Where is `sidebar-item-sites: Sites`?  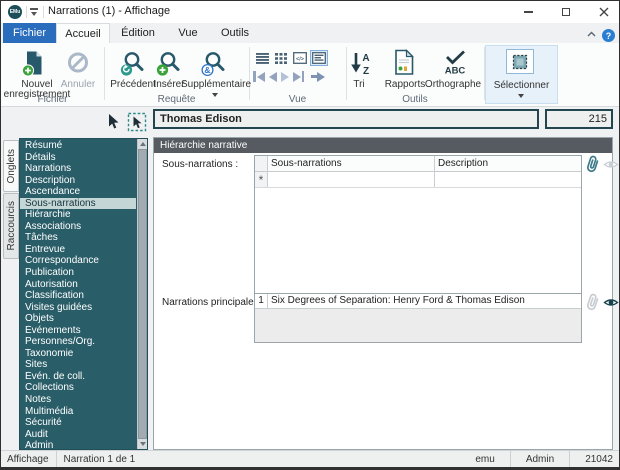 sidebar-item-sites: Sites is located at coordinates (78, 365).